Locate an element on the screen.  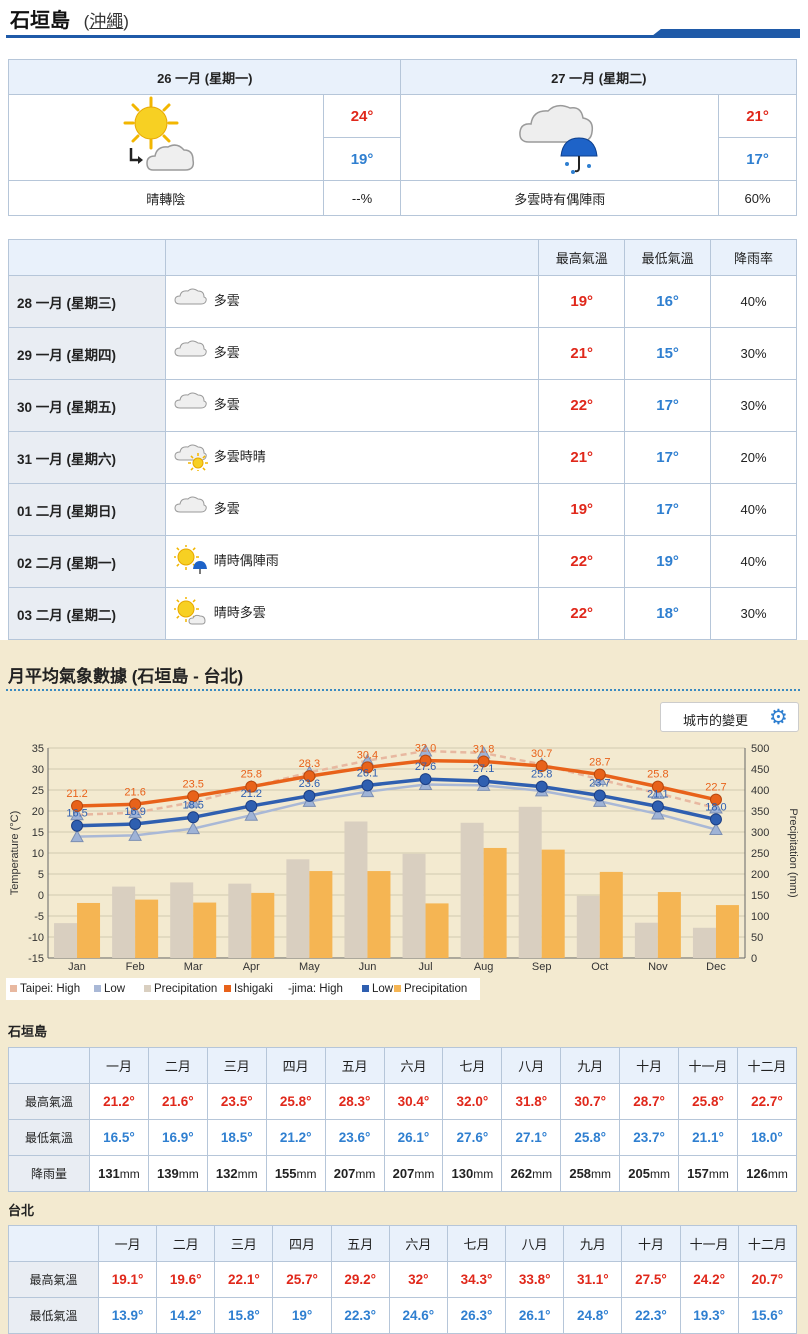
low-temp-cell: 26.3° is located at coordinates (476, 1315).